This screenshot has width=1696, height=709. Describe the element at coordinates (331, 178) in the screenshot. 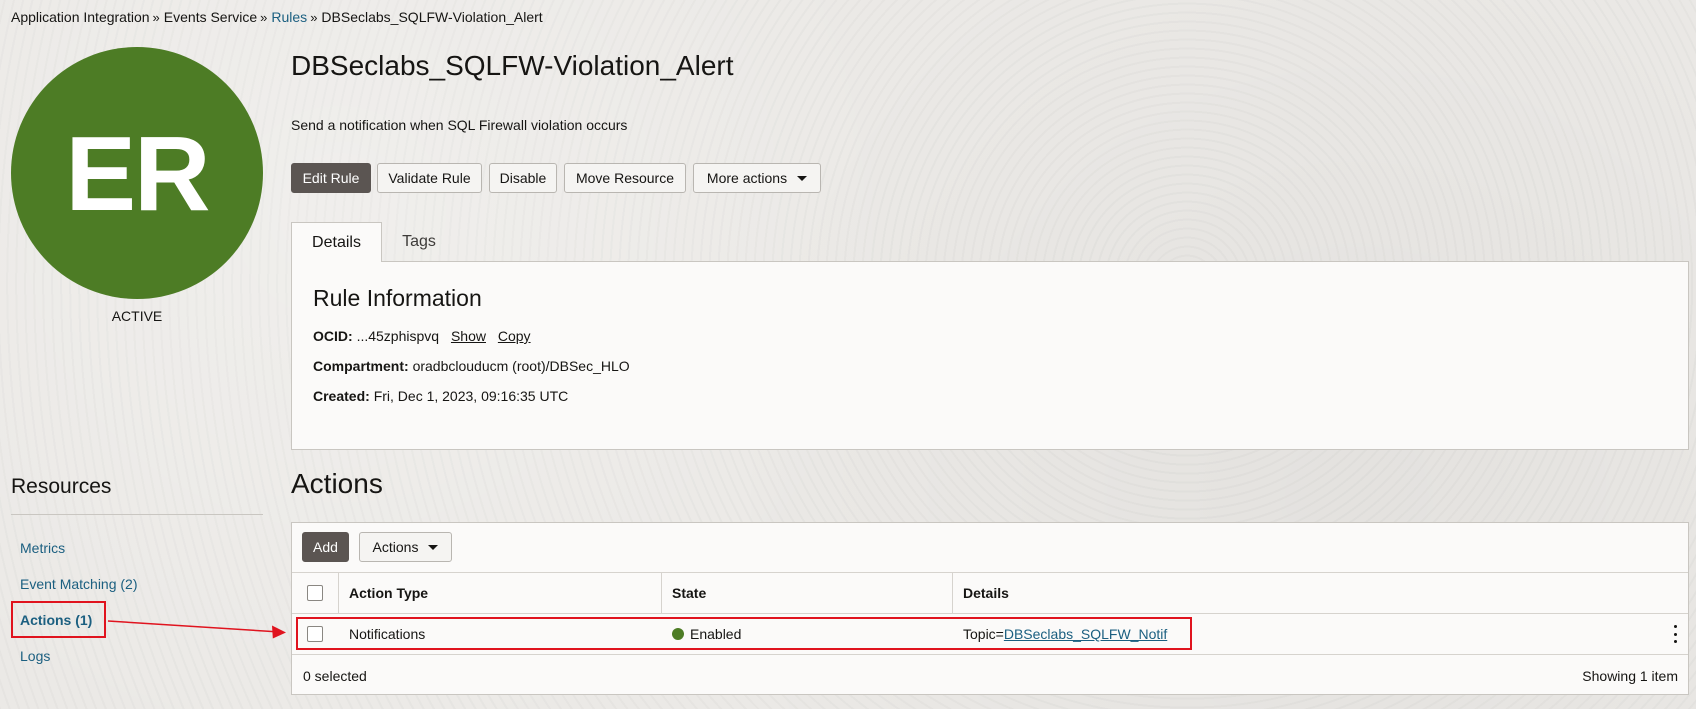

I see `edit-rule-button: Edit Rule` at that location.